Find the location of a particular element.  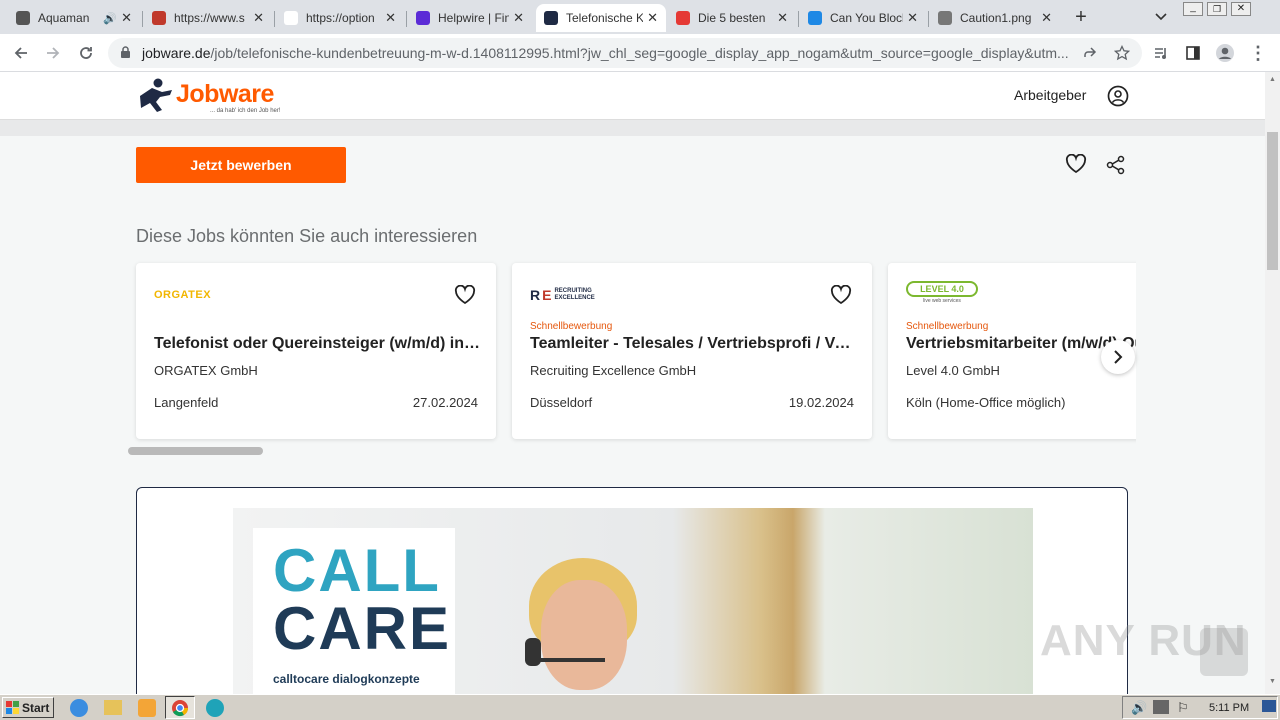

browser-tab-5: Telefonische K ✕ is located at coordinates (601, 18).